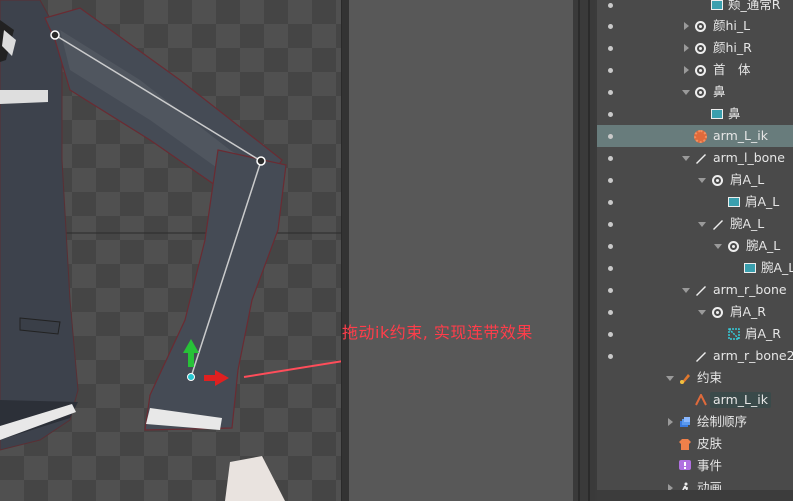  I want to click on panel-divider, so click(584, 250).